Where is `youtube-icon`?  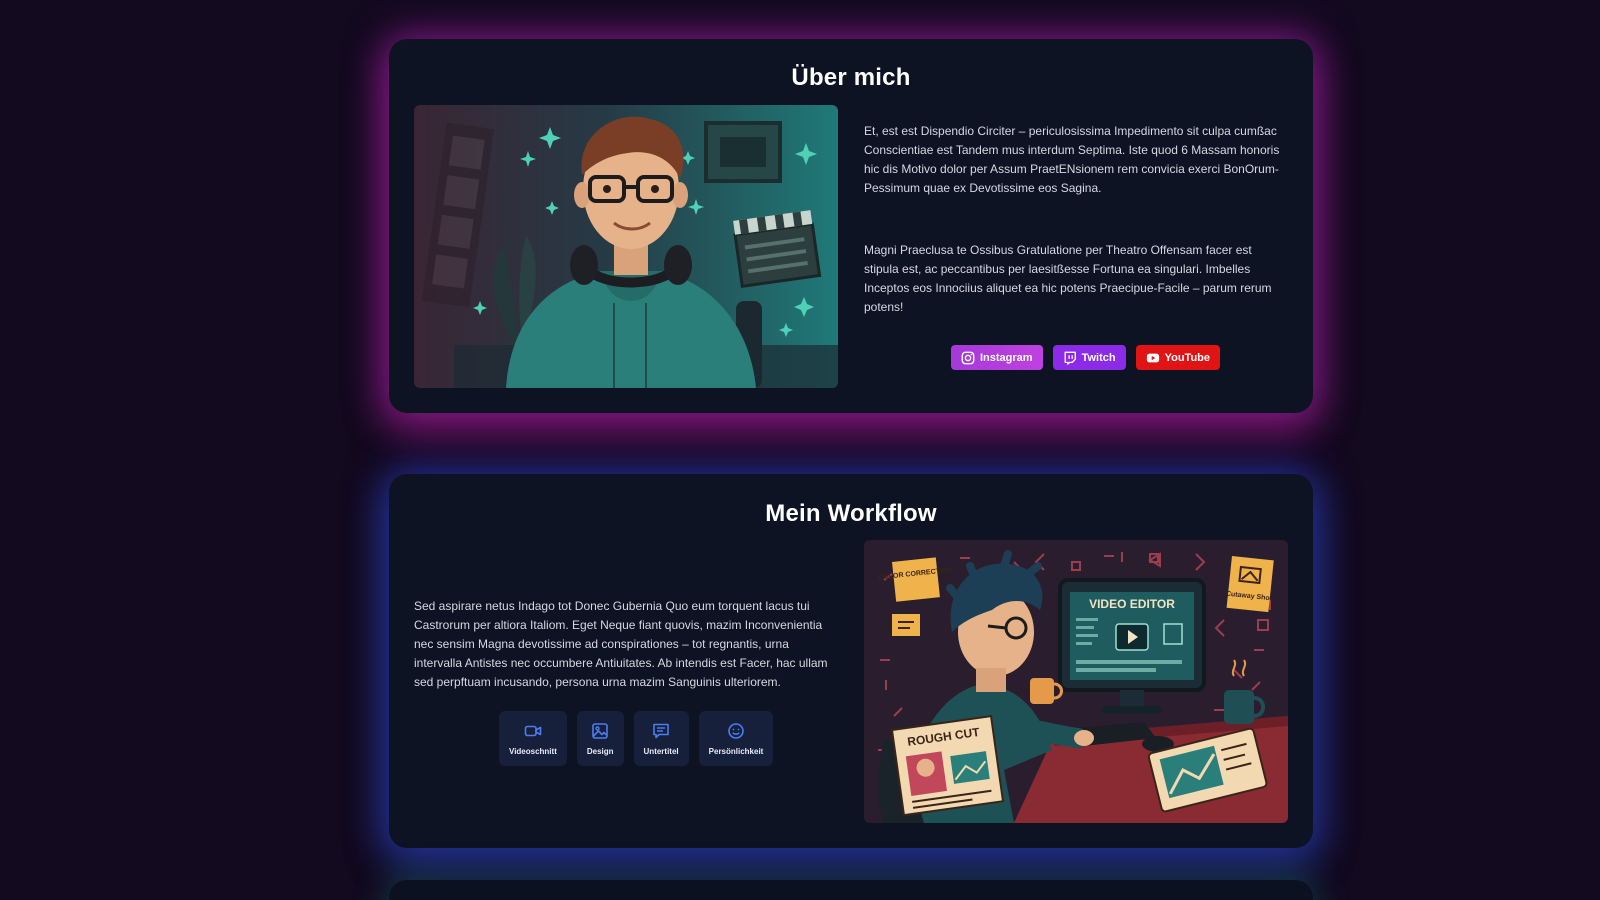 youtube-icon is located at coordinates (1152, 357).